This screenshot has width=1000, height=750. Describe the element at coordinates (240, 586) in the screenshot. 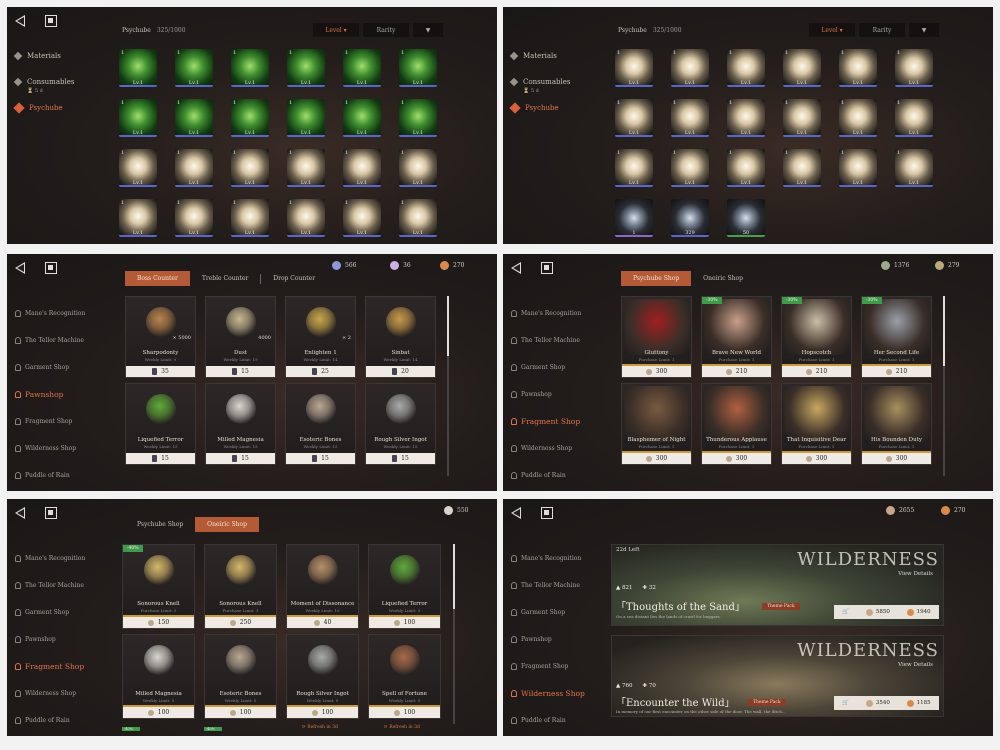

I see `shop-item-card: Sonorous Knell Purchase Limit: 1 250` at that location.